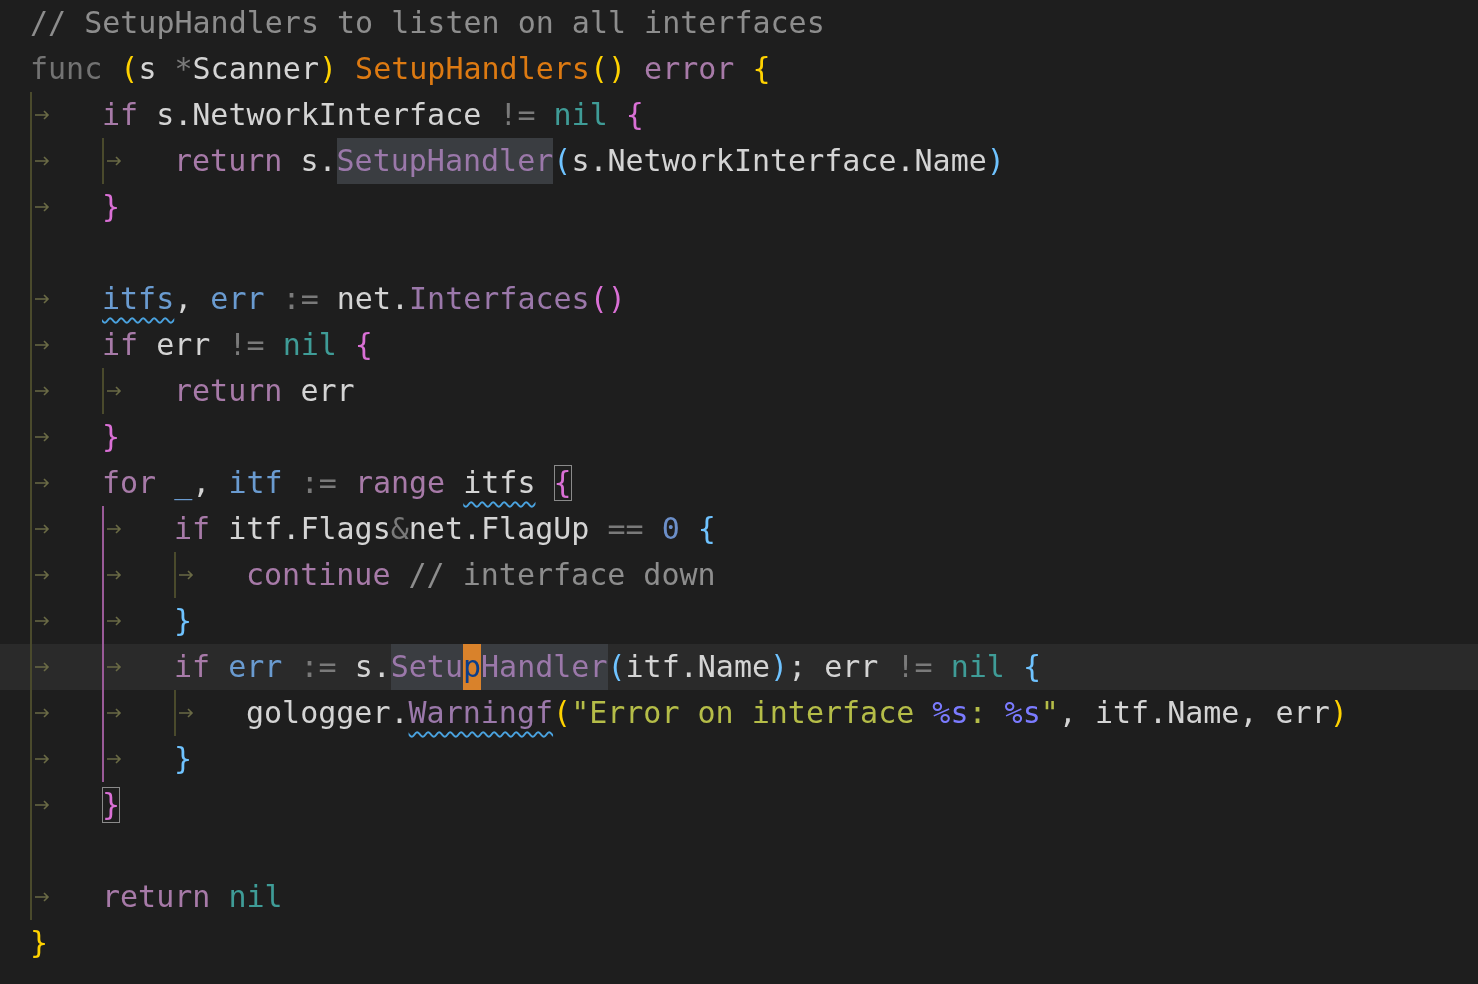  Describe the element at coordinates (499, 529) in the screenshot. I see `code-token: net.FlagUp` at that location.